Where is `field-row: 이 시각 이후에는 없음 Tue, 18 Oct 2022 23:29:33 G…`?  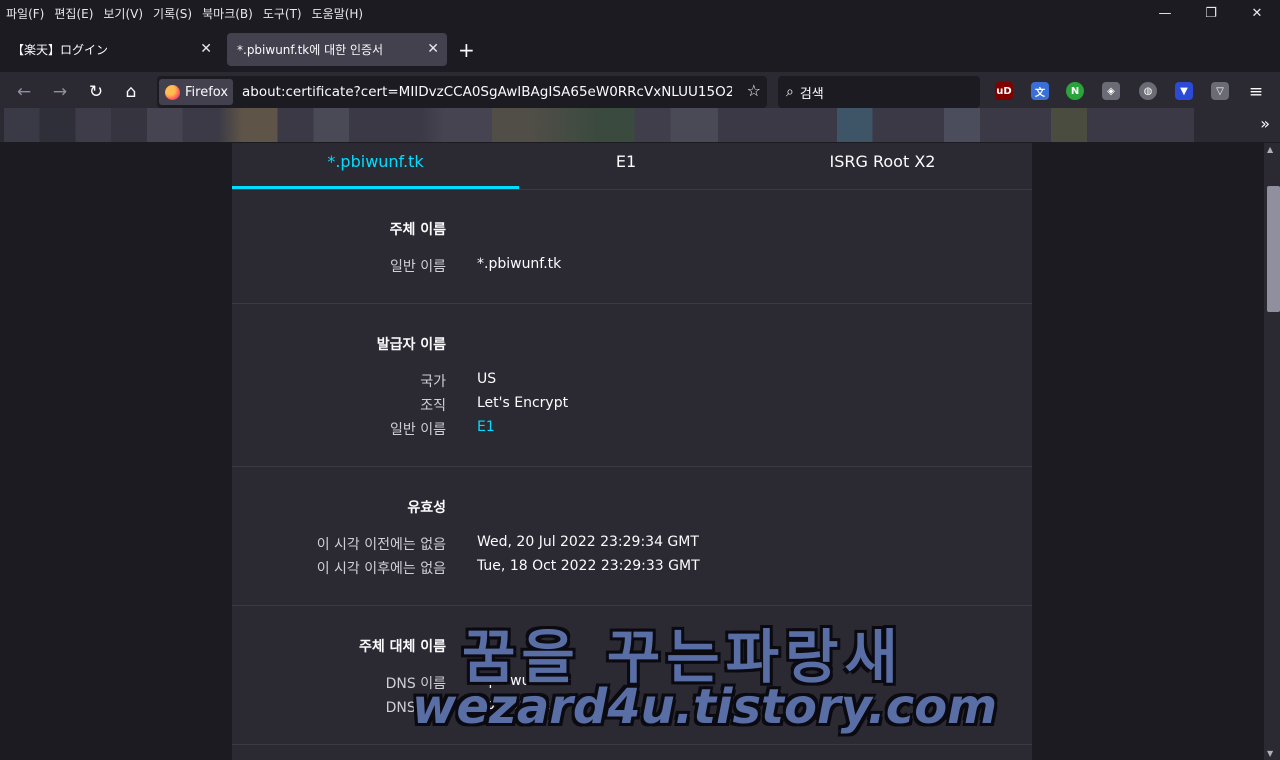 field-row: 이 시각 이후에는 없음 Tue, 18 Oct 2022 23:29:33 G… is located at coordinates (632, 570).